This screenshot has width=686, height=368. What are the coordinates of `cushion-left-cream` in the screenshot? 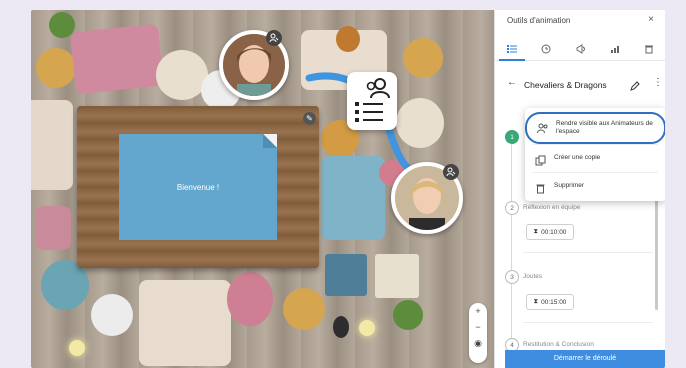 It's located at (52, 145).